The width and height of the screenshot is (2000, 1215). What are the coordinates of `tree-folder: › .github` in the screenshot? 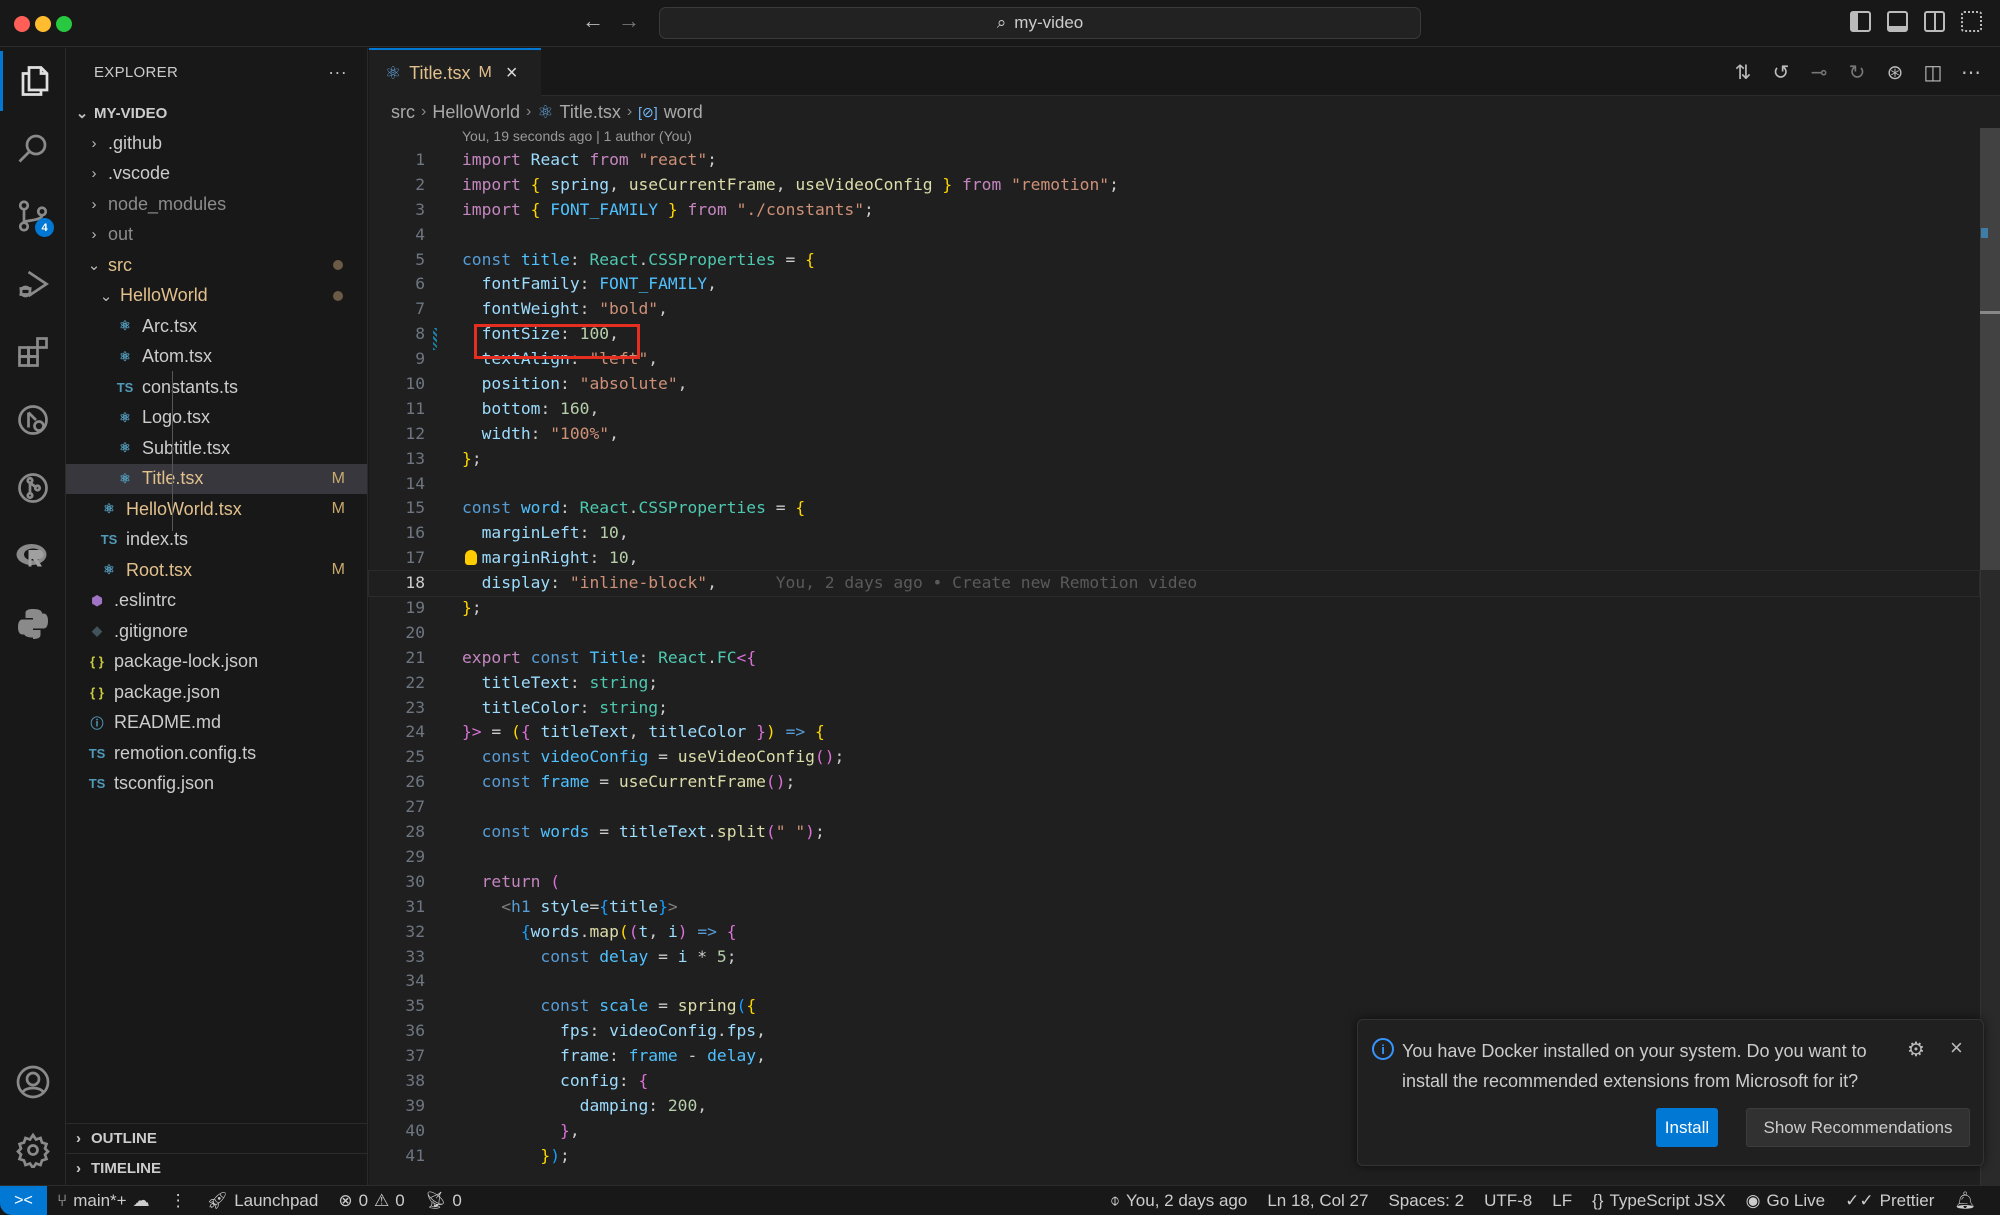 It's located at (216, 143).